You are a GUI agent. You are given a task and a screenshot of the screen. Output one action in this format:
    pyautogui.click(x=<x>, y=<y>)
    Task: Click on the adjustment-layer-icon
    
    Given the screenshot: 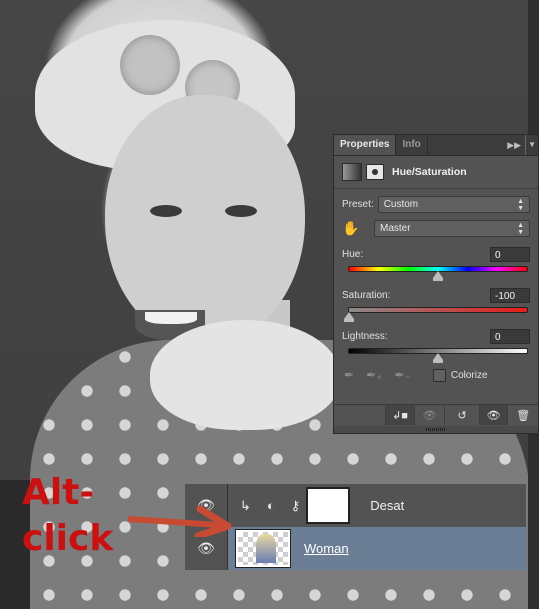 What is the action you would take?
    pyautogui.click(x=352, y=172)
    